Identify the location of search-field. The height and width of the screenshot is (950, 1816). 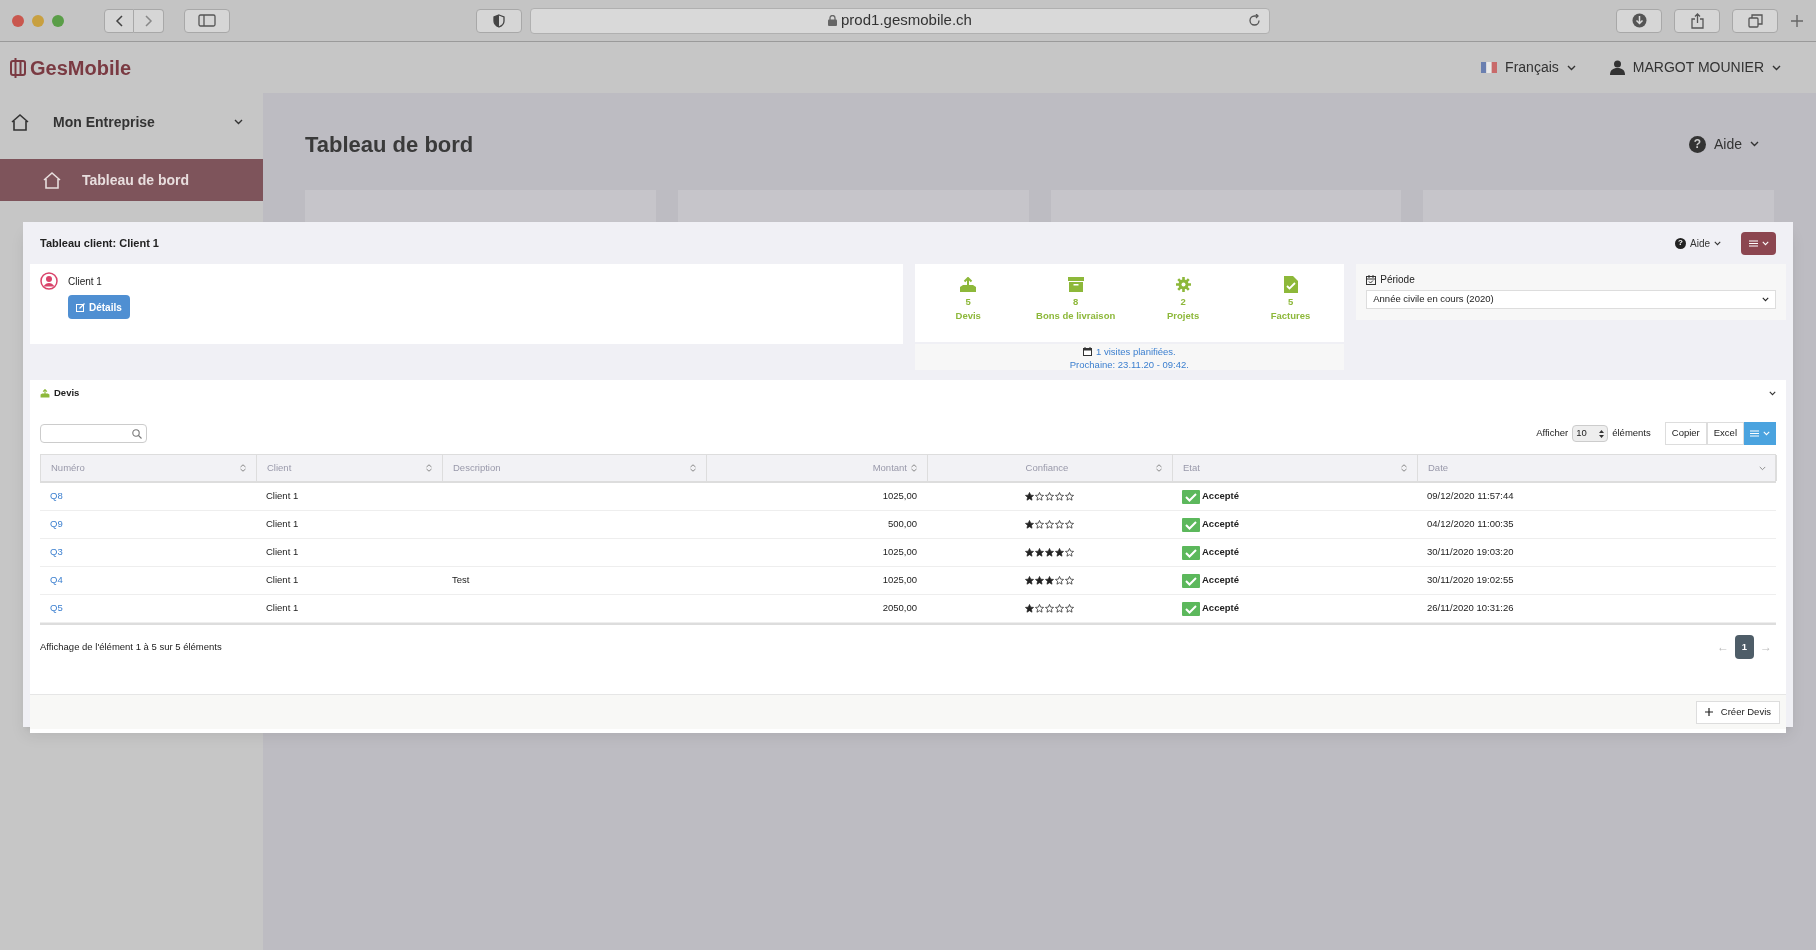
(93, 433).